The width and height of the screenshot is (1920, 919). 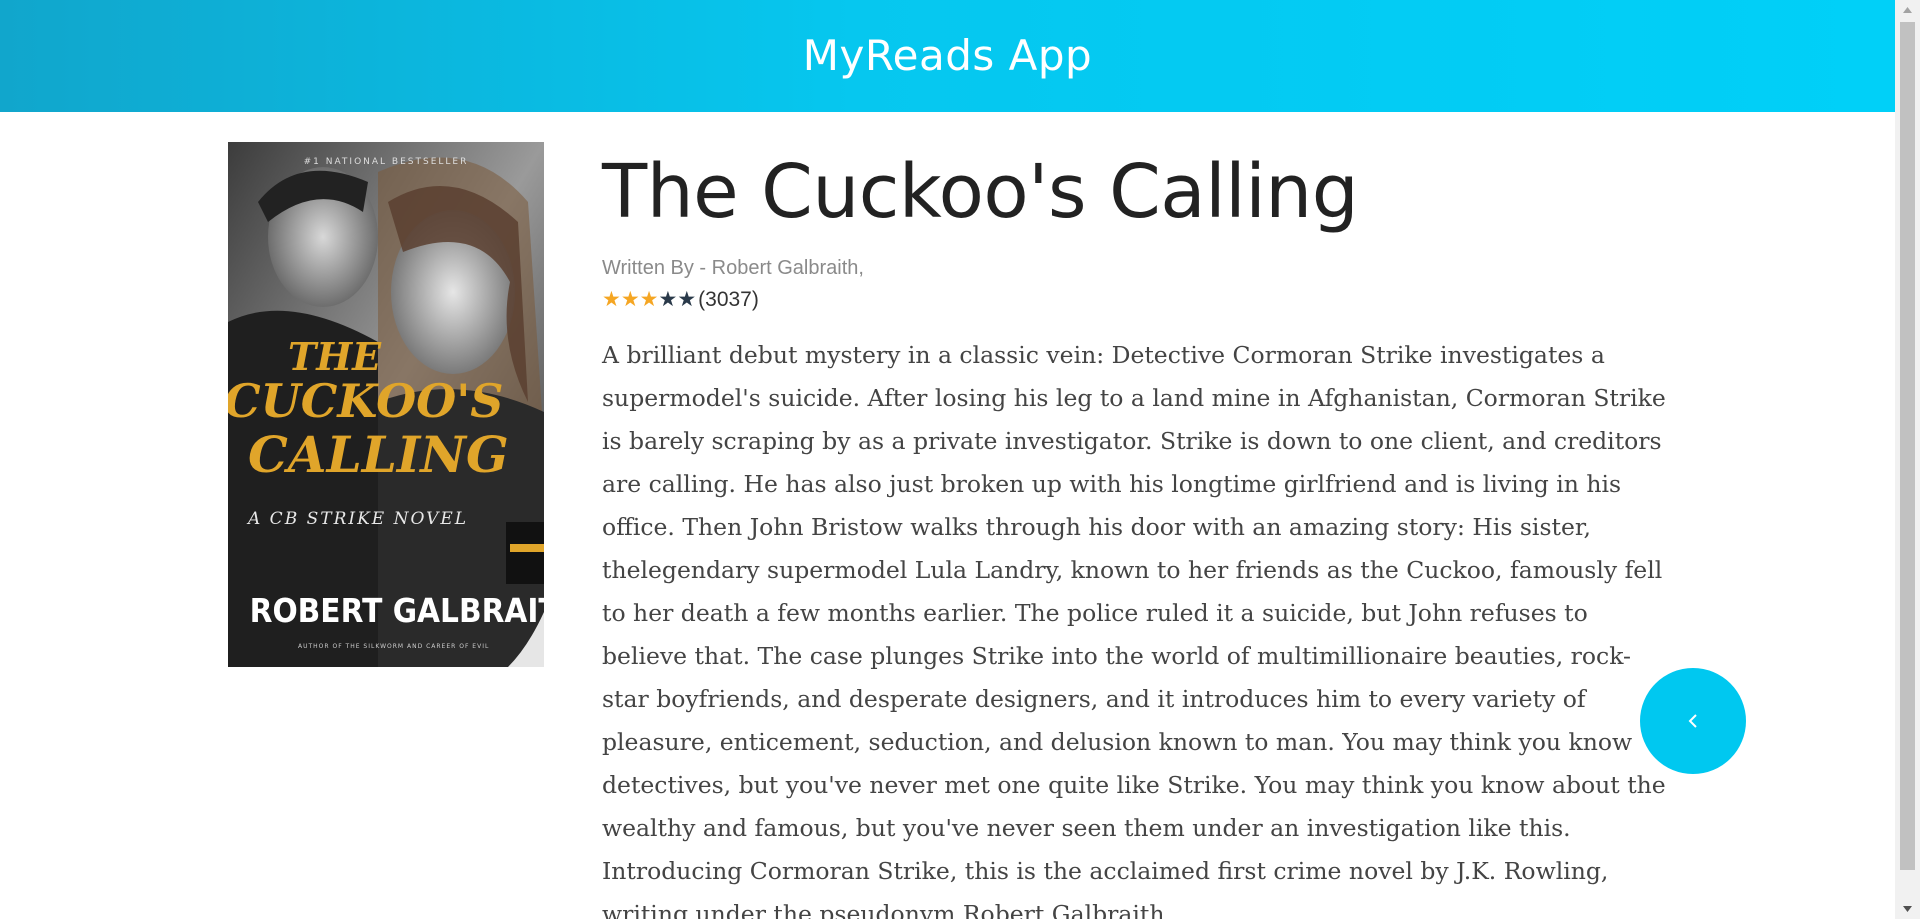 I want to click on app-header: MyReads App, so click(x=947, y=56).